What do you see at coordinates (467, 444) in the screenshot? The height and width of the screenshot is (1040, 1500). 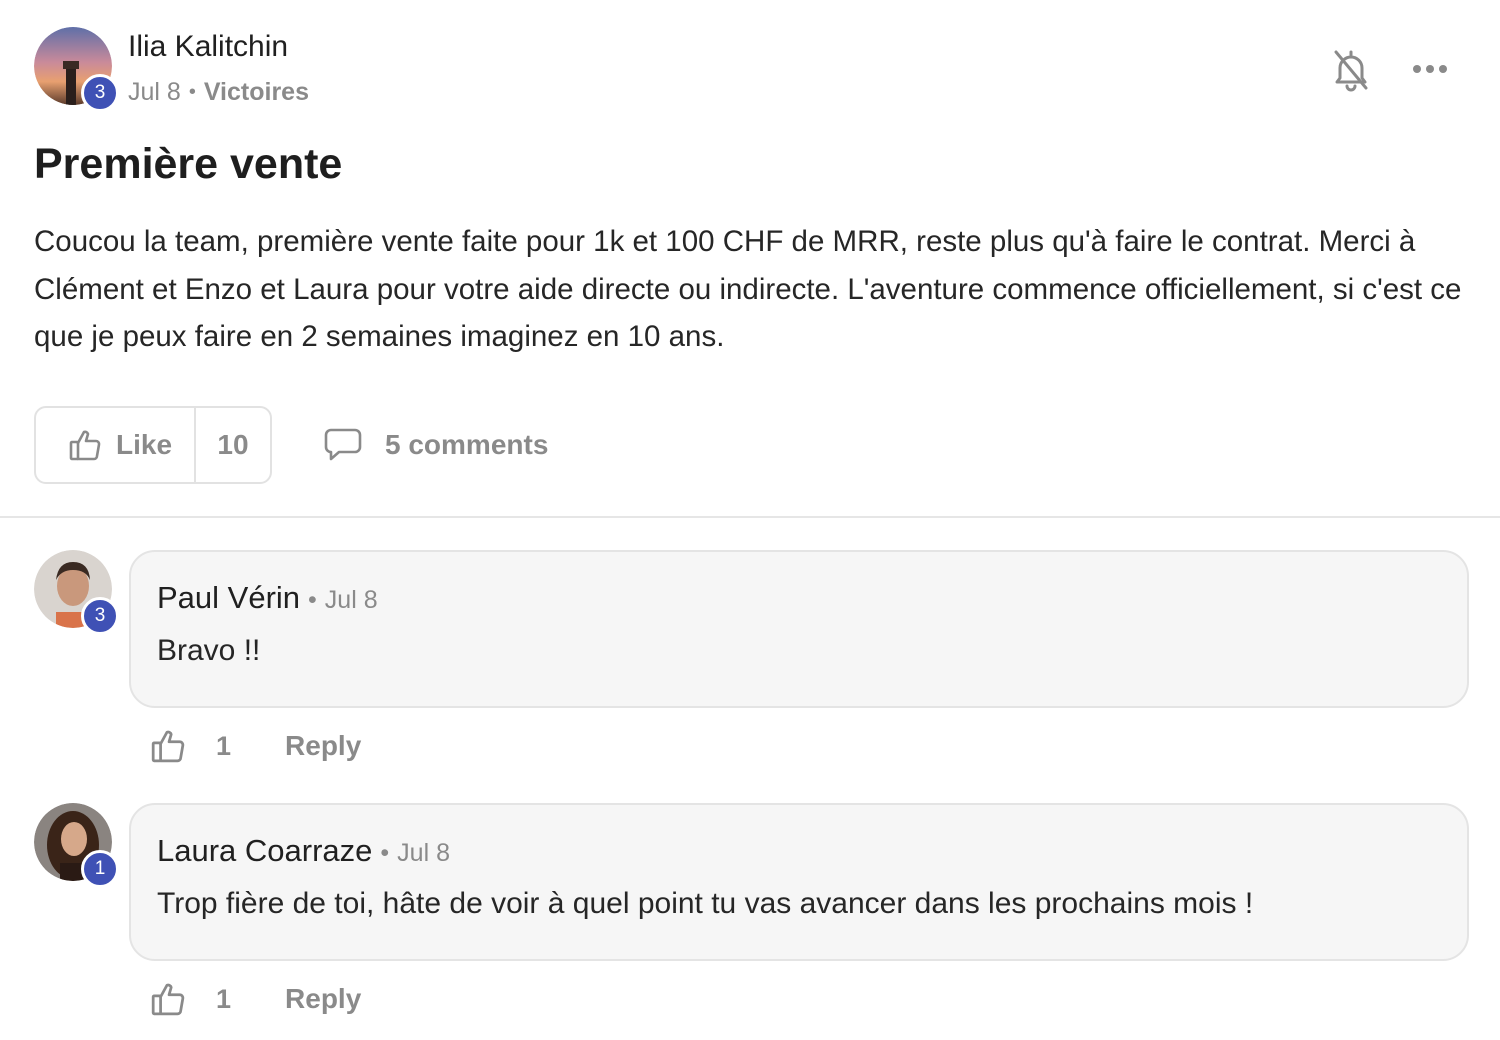 I see `comments-count-label: 5 comments` at bounding box center [467, 444].